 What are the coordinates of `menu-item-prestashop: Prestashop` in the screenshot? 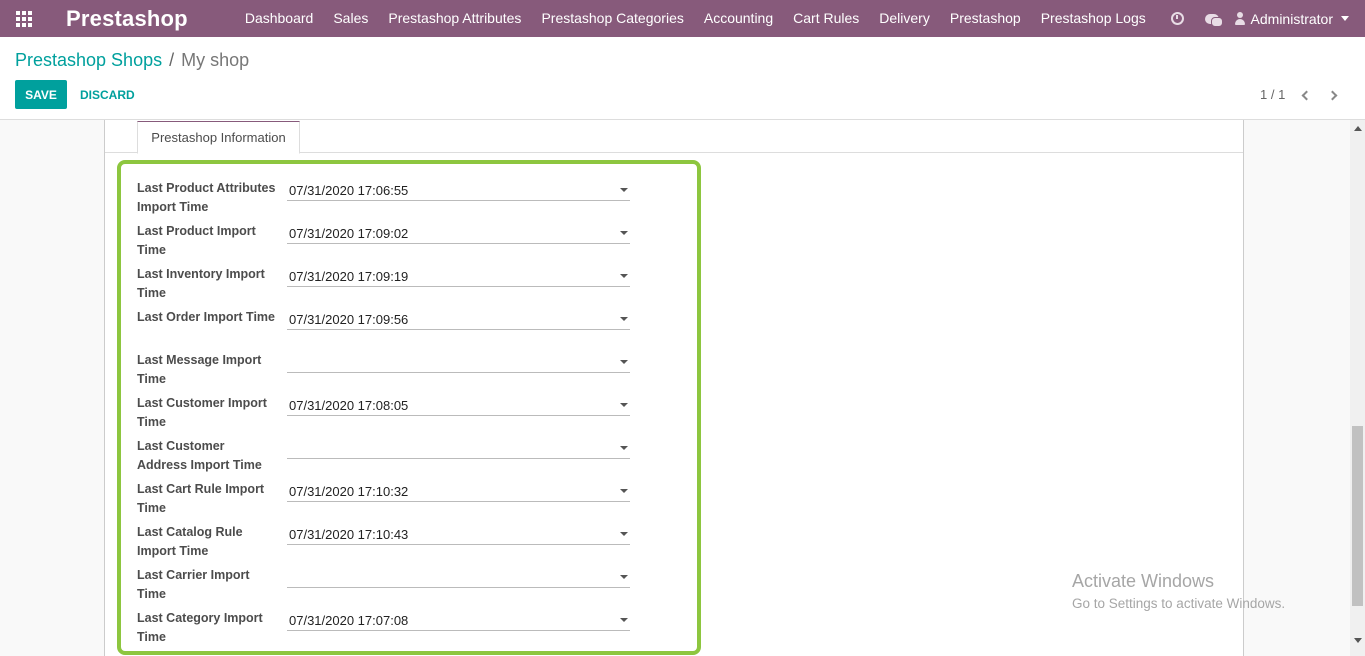 It's located at (985, 18).